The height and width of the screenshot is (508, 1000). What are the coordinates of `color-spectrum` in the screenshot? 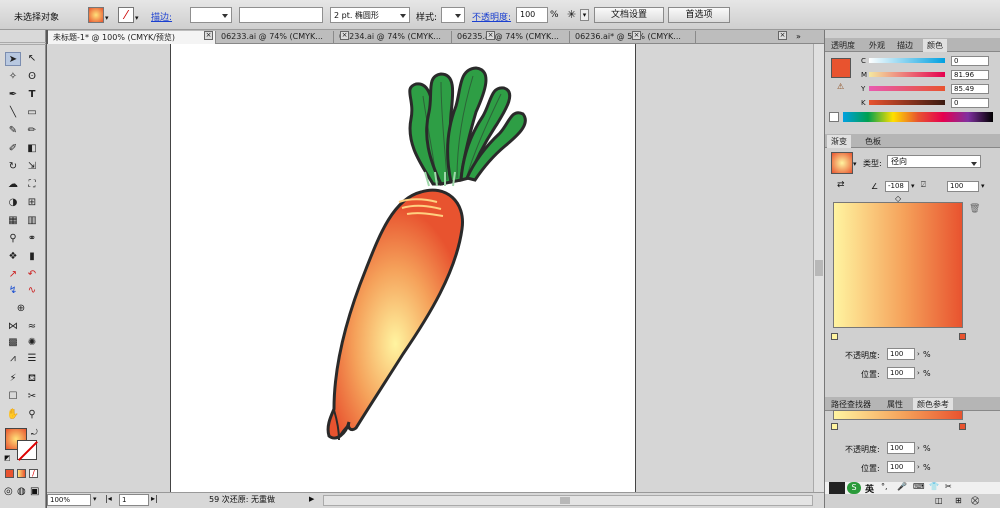 It's located at (918, 117).